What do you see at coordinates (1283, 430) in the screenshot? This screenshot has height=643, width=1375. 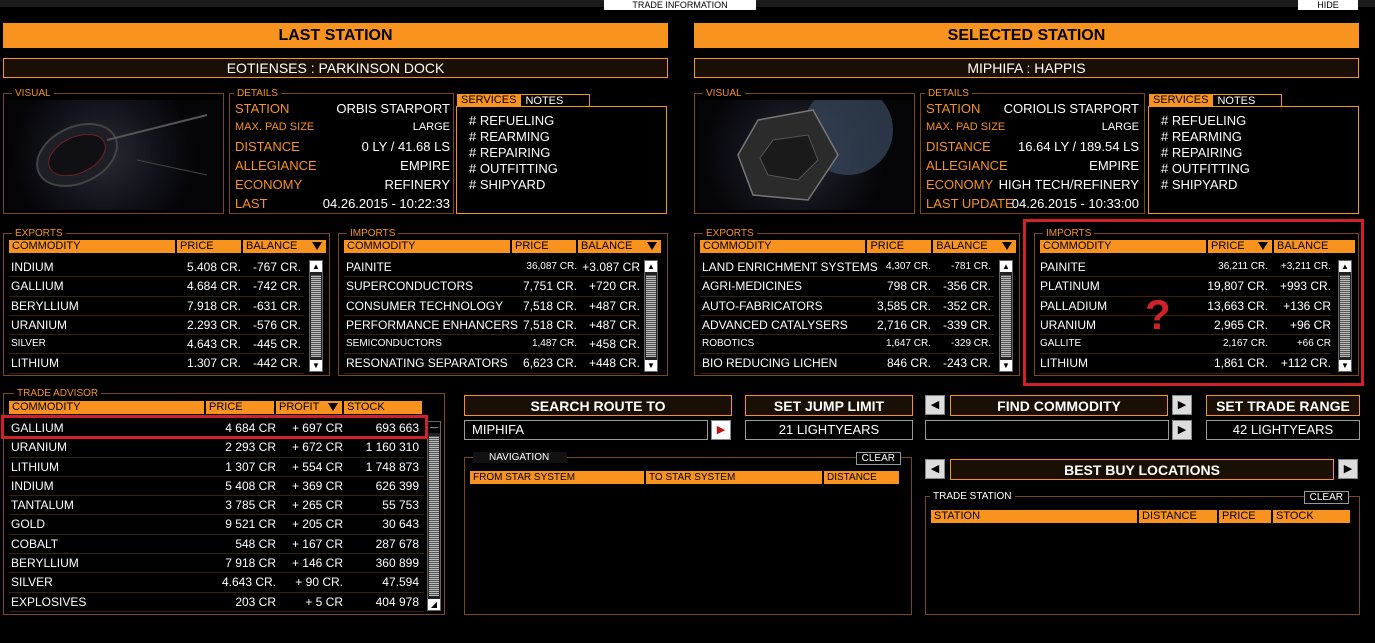 I see `trade-range-input: 42 LIGHTYEARS` at bounding box center [1283, 430].